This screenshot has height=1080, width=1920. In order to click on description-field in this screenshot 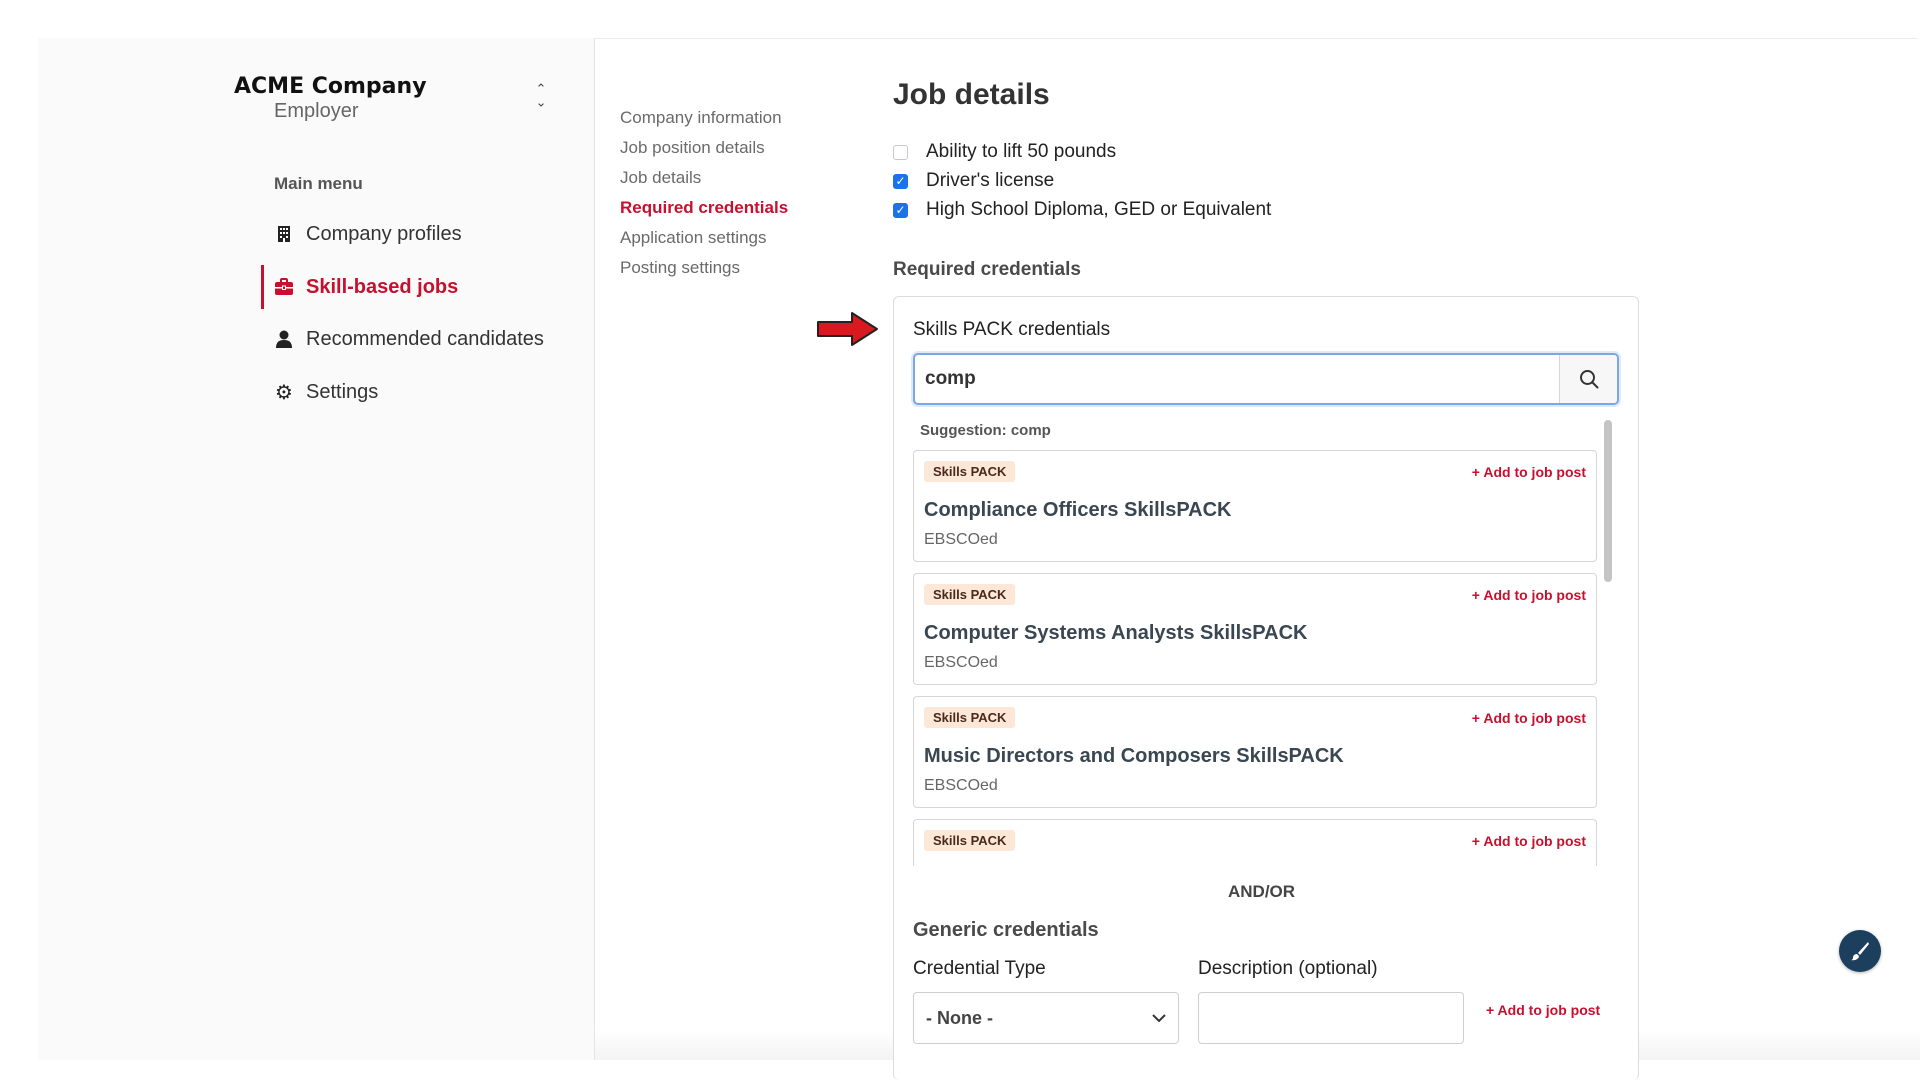, I will do `click(1331, 1018)`.